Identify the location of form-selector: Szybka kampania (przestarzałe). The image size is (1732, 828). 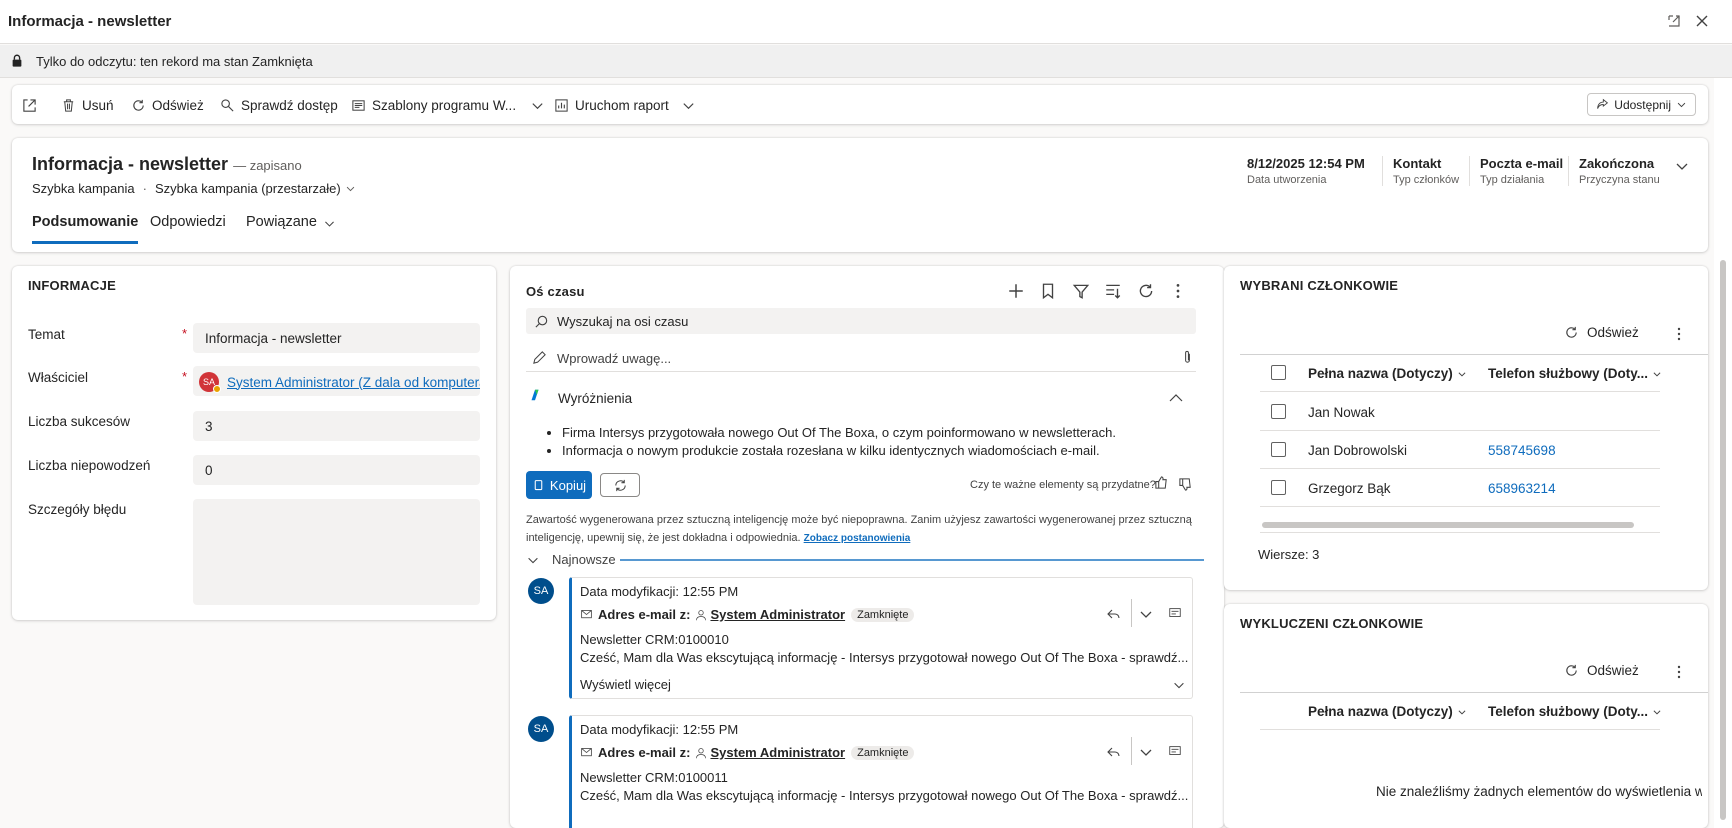
(255, 188).